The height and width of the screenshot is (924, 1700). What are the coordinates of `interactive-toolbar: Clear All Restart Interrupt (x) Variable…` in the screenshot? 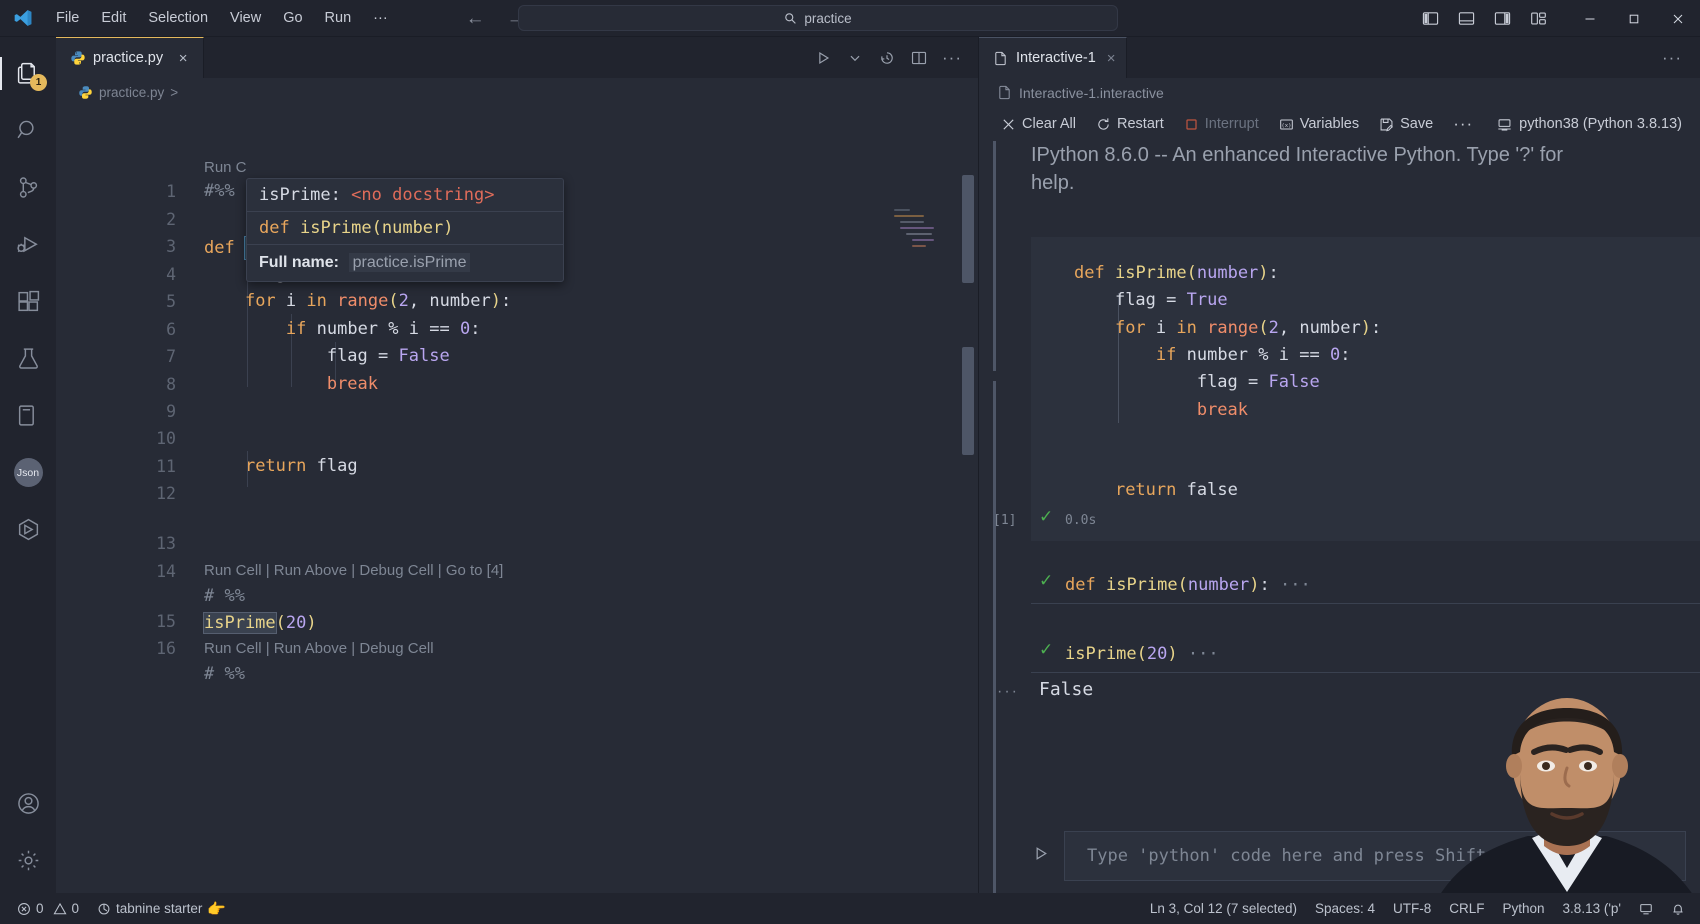 It's located at (1339, 124).